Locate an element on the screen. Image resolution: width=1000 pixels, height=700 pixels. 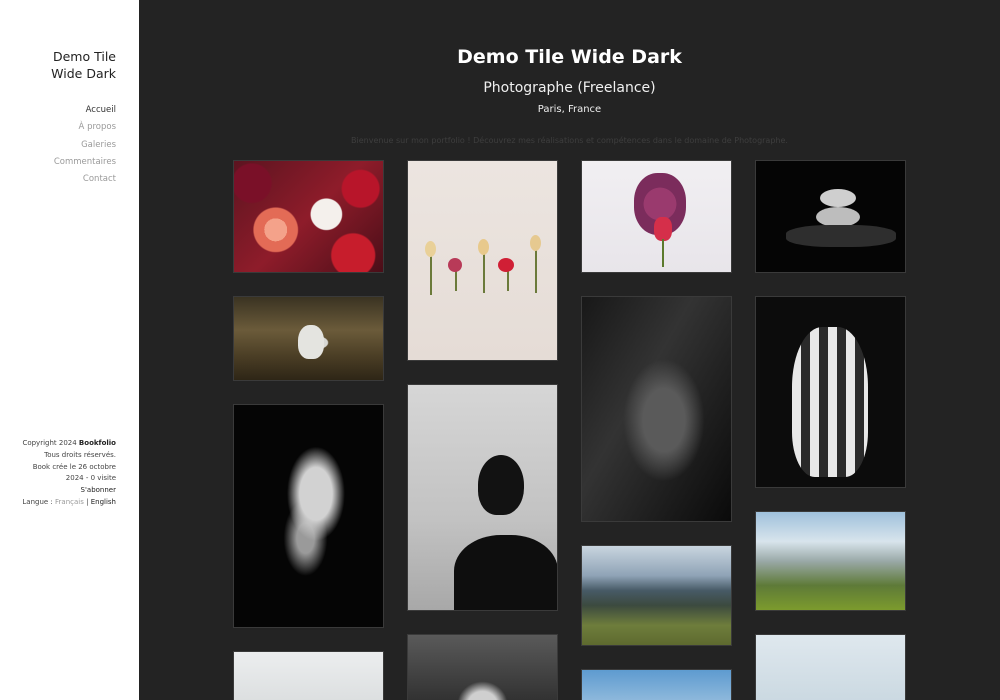
site-title-line2: Wide Dark is located at coordinates (83, 73).